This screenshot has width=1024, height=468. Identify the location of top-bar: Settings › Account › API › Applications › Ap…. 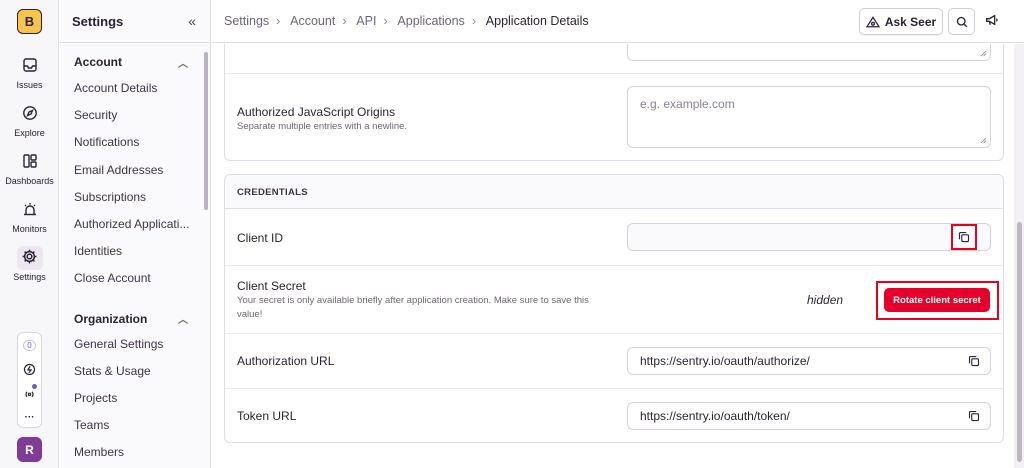
(618, 21).